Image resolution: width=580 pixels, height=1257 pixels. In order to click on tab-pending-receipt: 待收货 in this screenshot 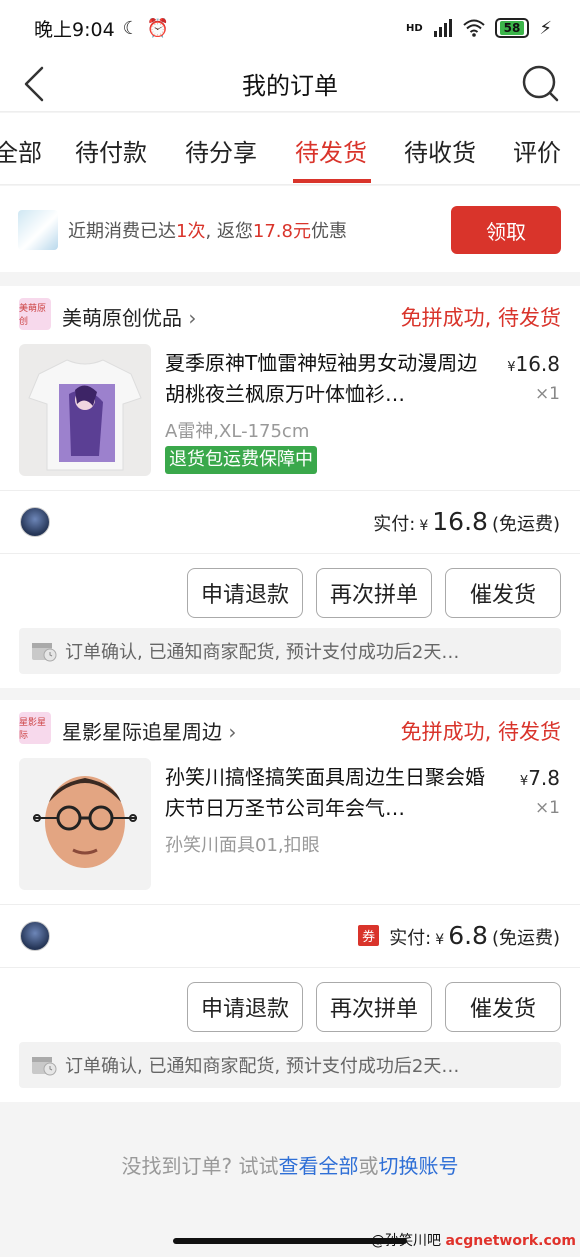, I will do `click(440, 150)`.